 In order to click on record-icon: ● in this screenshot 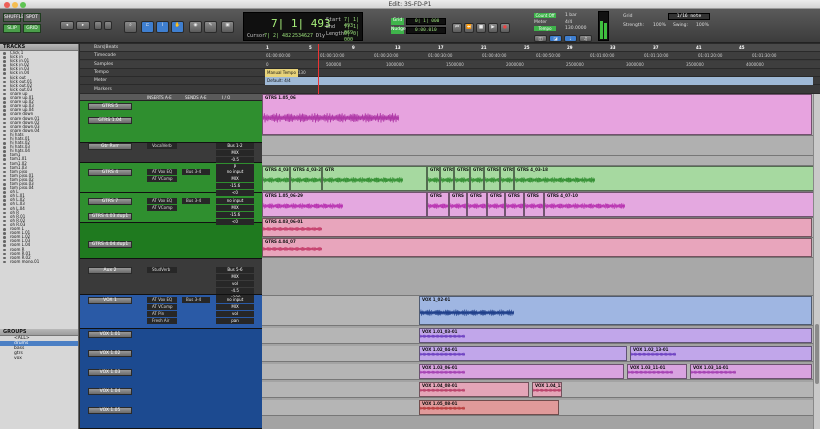, I will do `click(505, 28)`.